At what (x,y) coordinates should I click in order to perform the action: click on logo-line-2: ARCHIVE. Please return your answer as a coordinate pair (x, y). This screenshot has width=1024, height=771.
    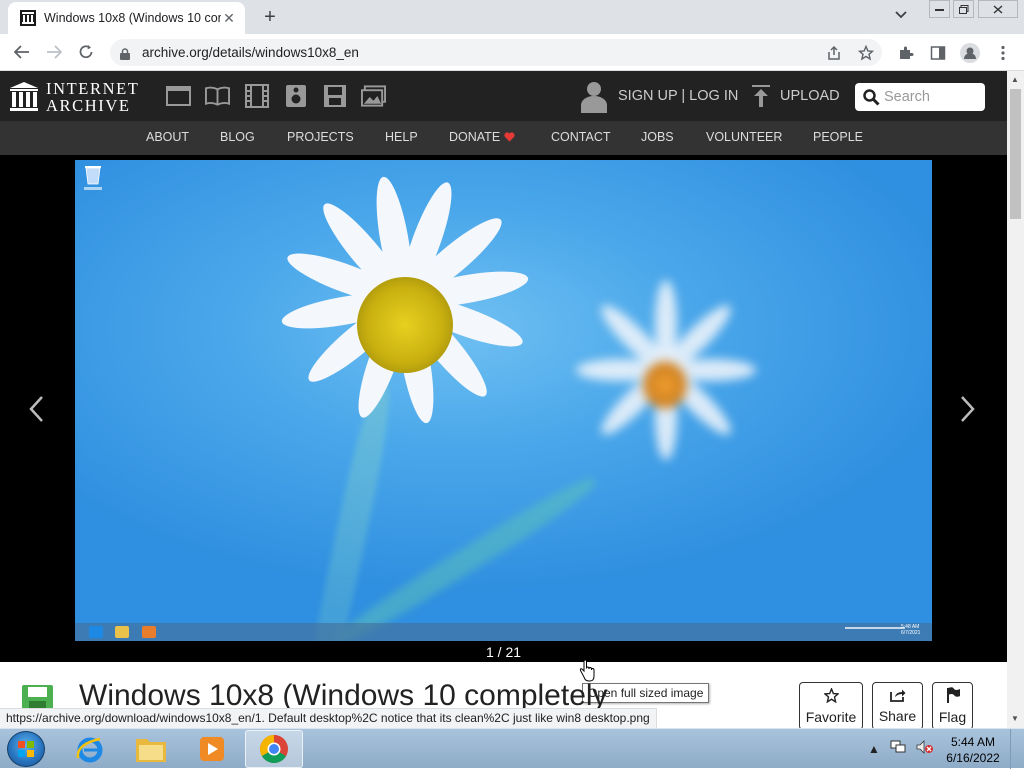
    Looking at the image, I should click on (88, 105).